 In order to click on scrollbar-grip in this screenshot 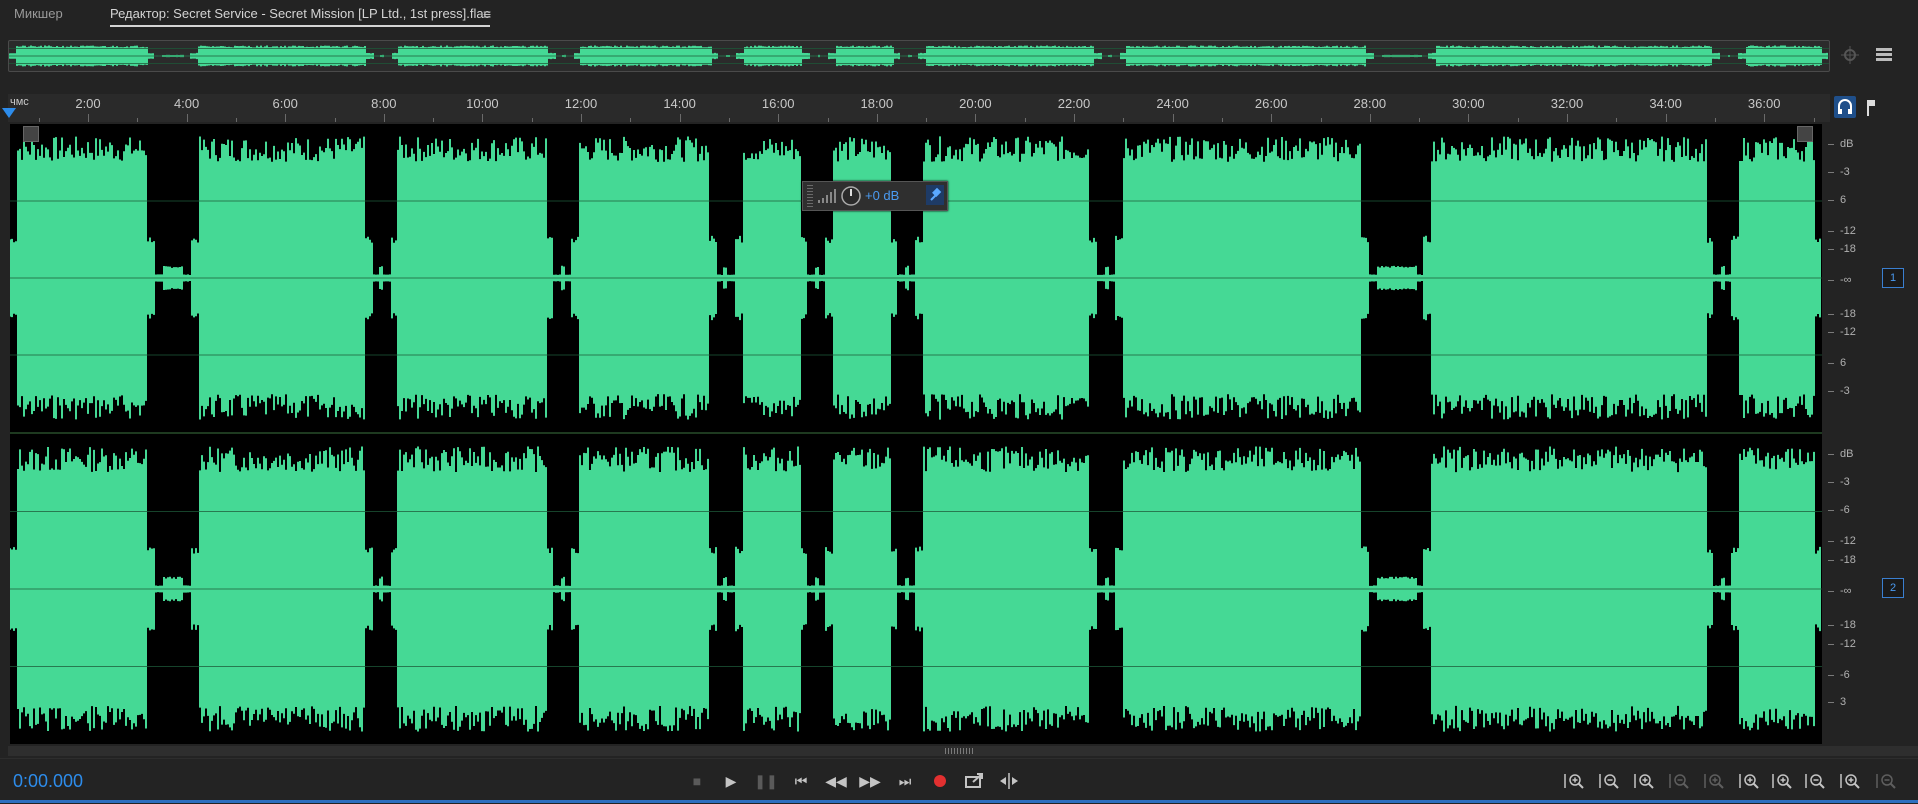, I will do `click(960, 751)`.